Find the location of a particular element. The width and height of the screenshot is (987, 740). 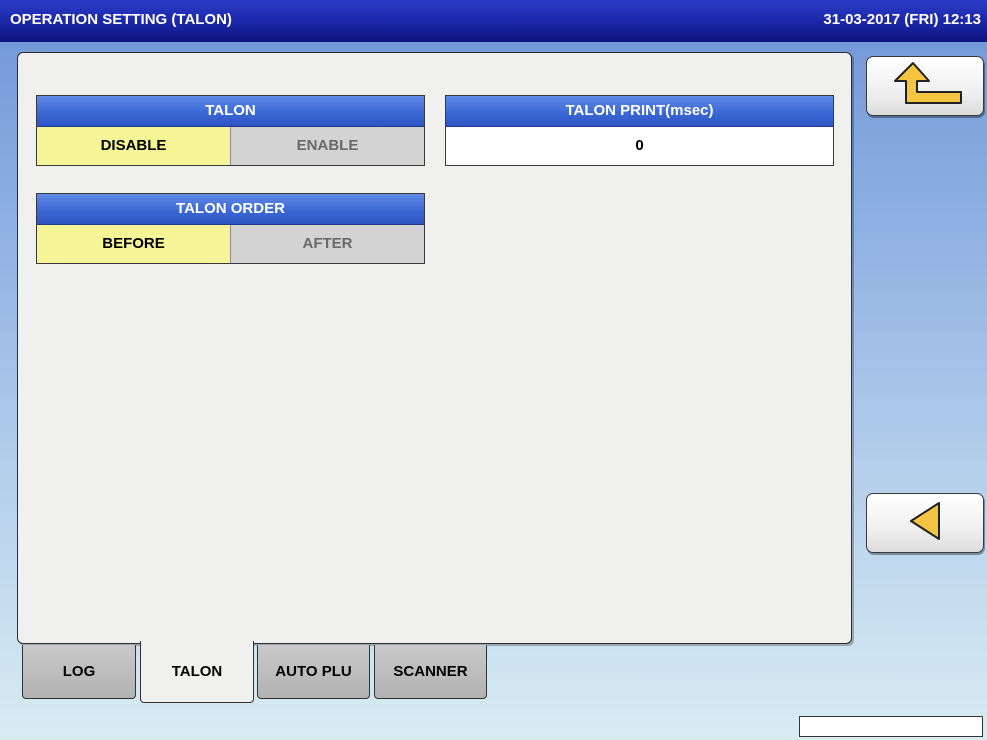

talon-order-header: TALON ORDER is located at coordinates (230, 209).